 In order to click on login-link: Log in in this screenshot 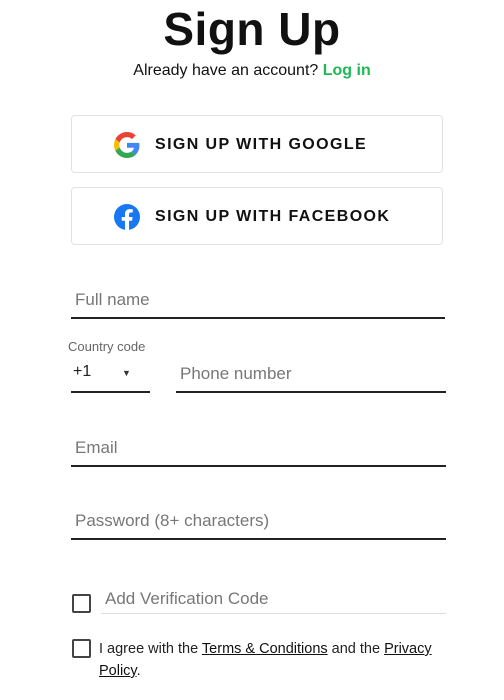, I will do `click(347, 70)`.